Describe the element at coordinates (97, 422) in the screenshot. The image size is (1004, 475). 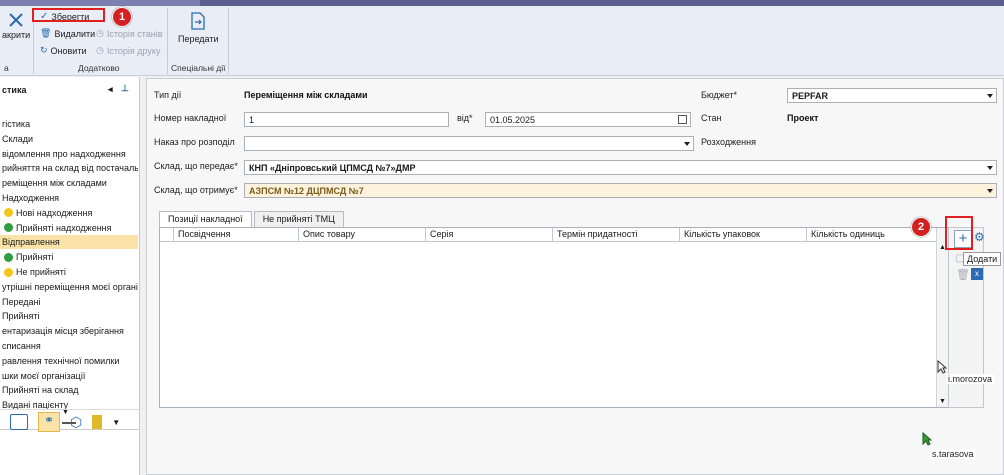
I see `book-icon` at that location.